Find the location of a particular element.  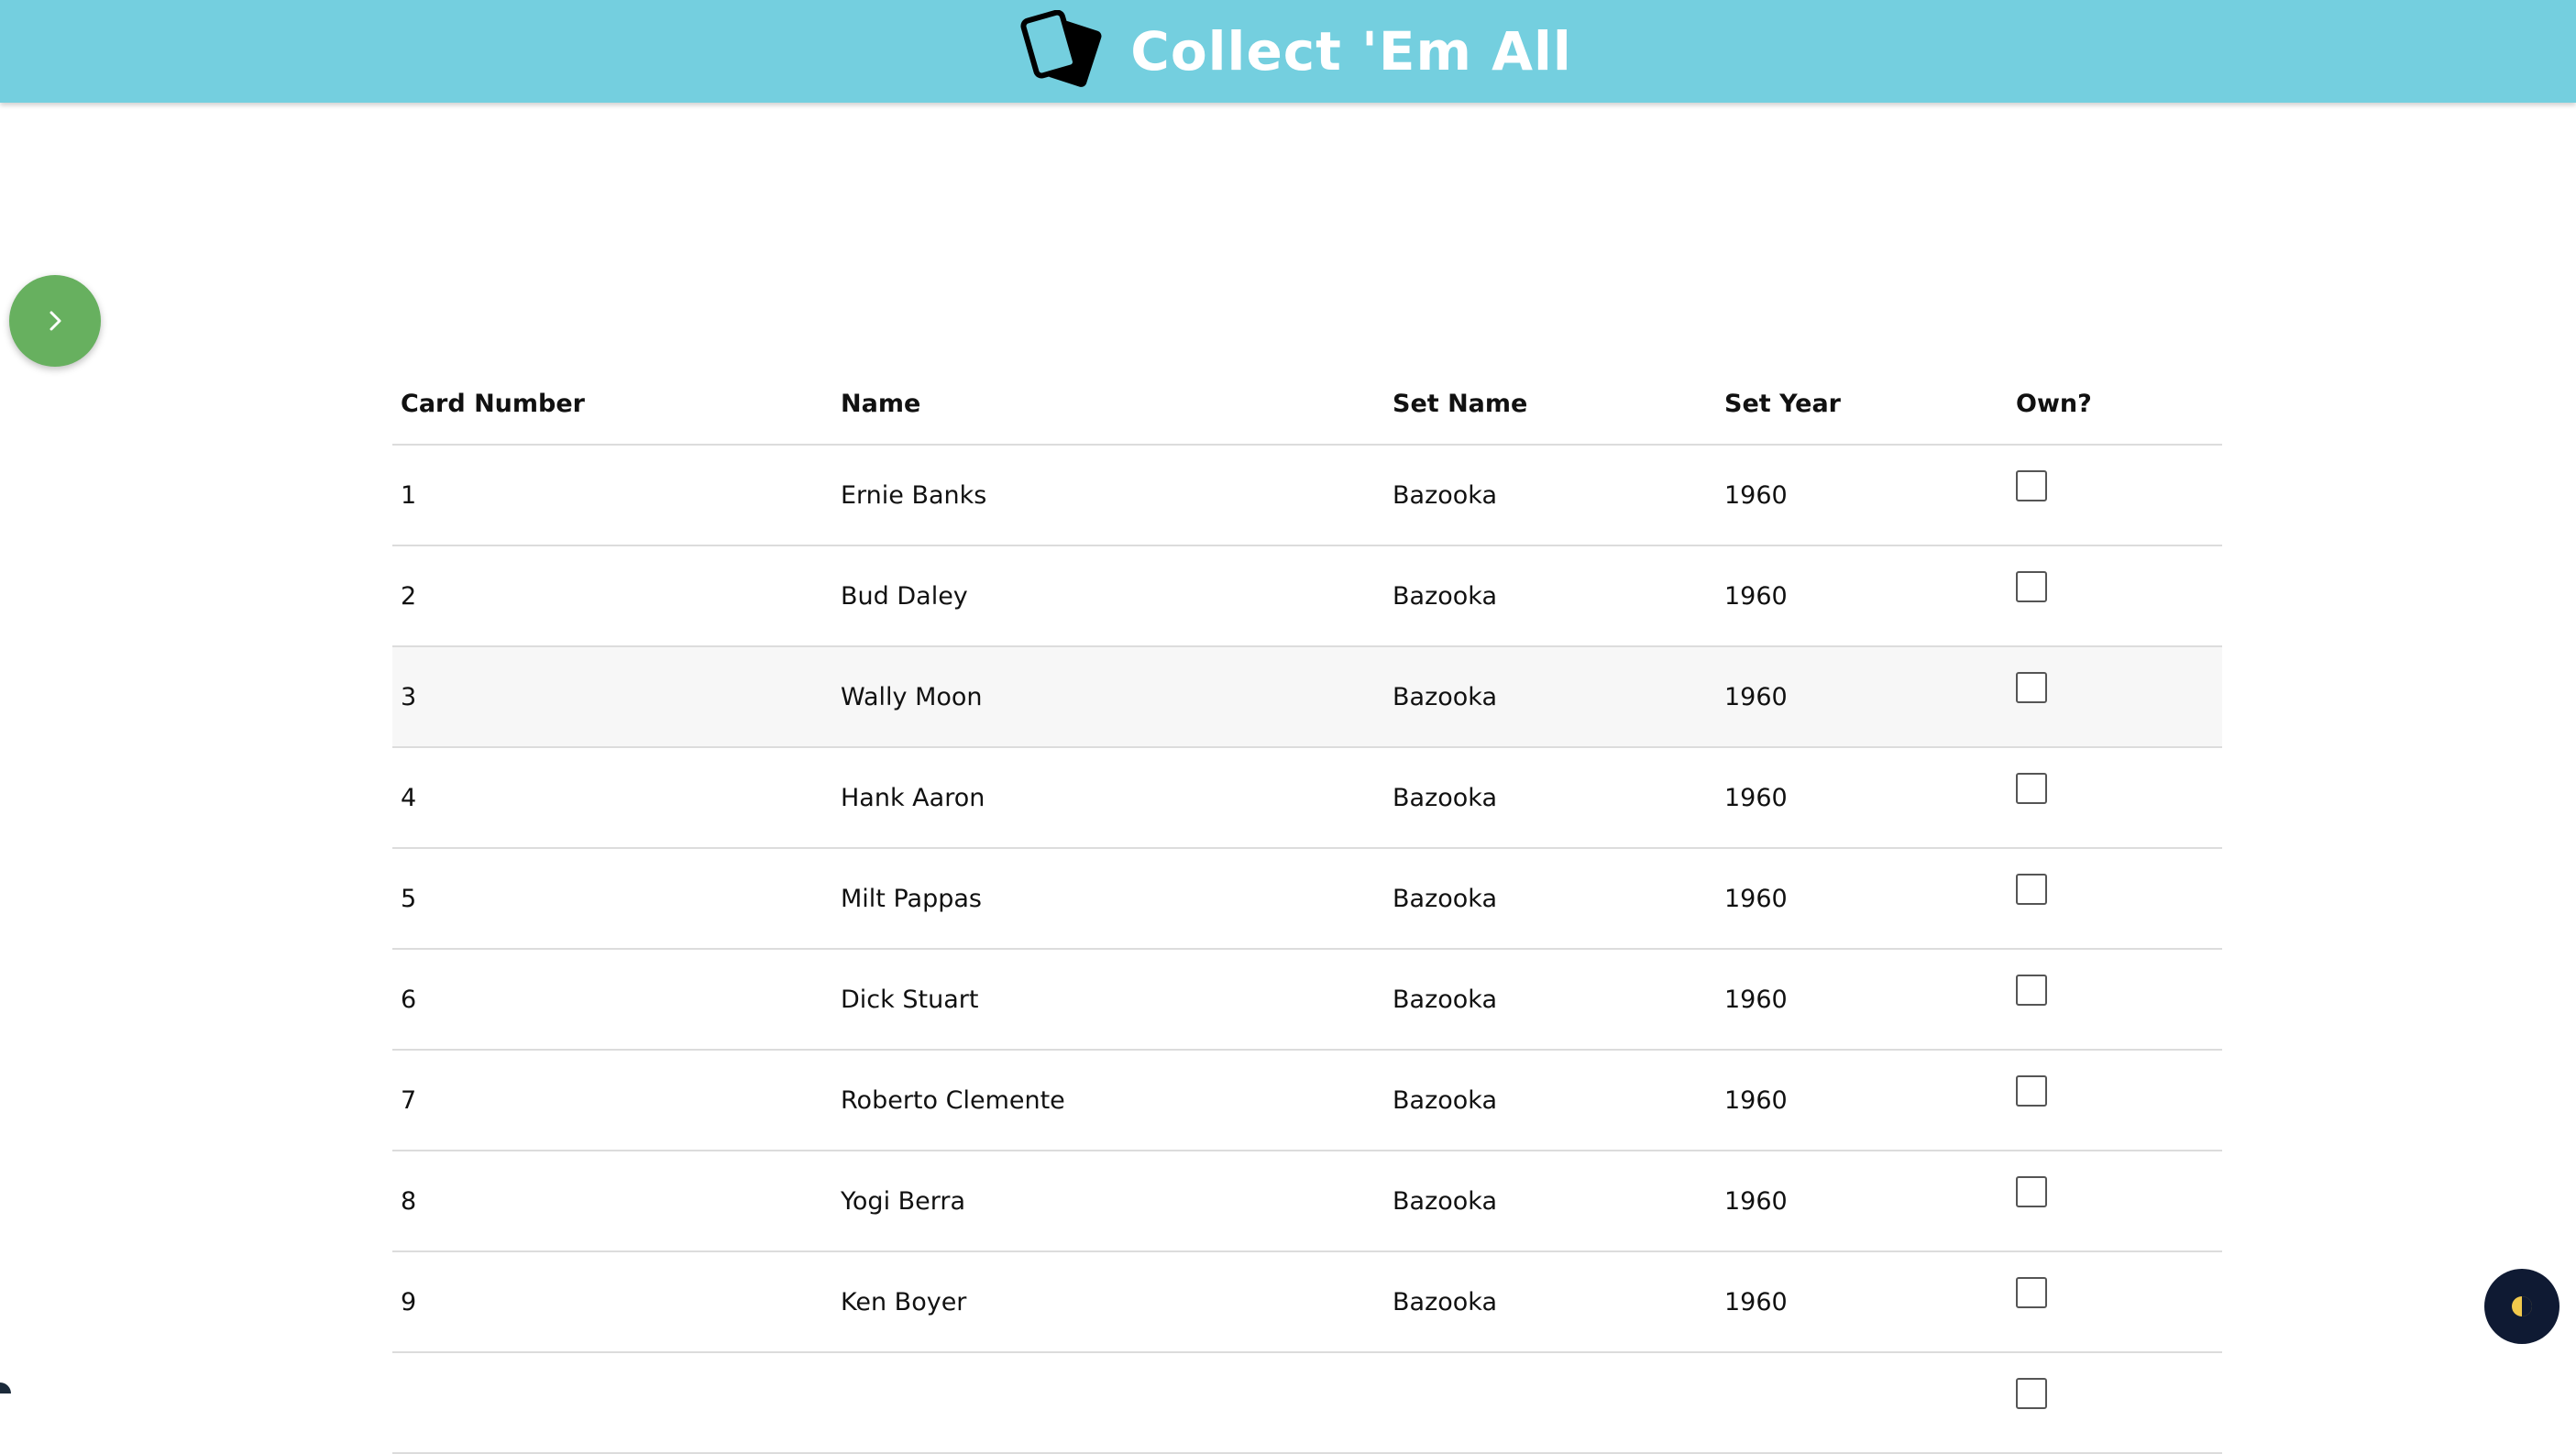

column-header-name: Name is located at coordinates (1108, 404).